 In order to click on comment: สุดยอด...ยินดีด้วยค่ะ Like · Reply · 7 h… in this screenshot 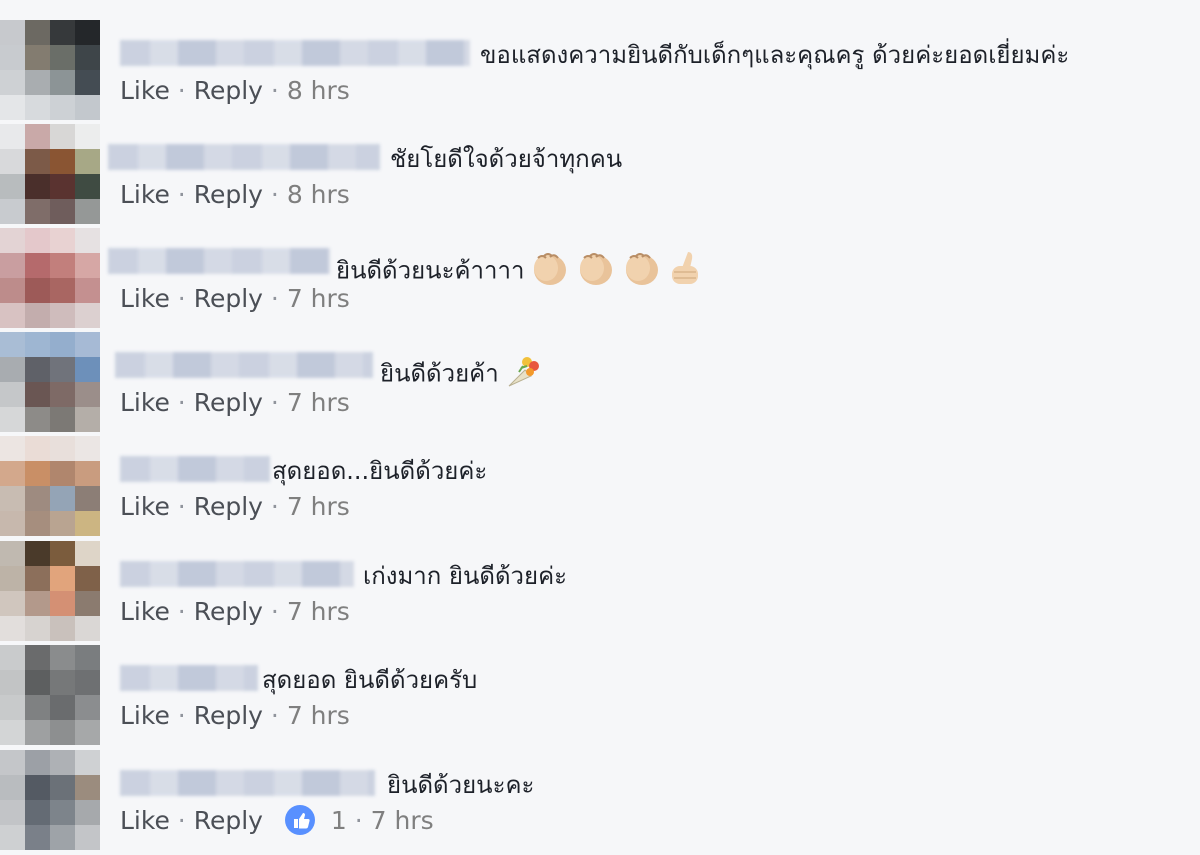, I will do `click(600, 488)`.